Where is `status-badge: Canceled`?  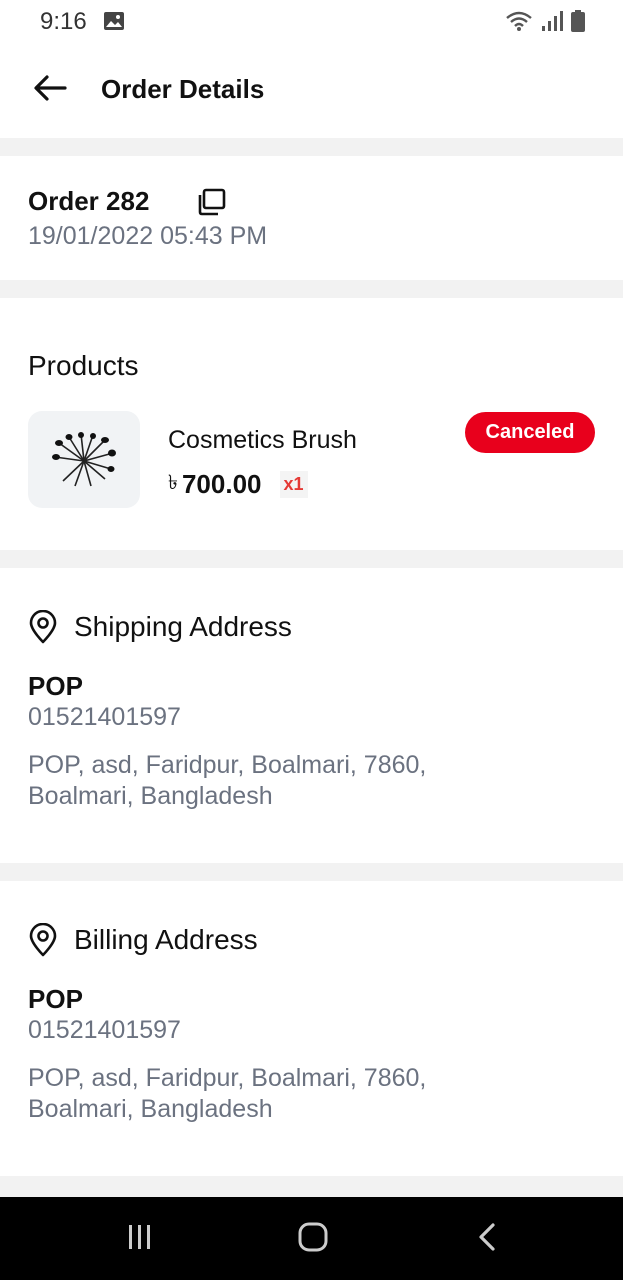 status-badge: Canceled is located at coordinates (530, 432).